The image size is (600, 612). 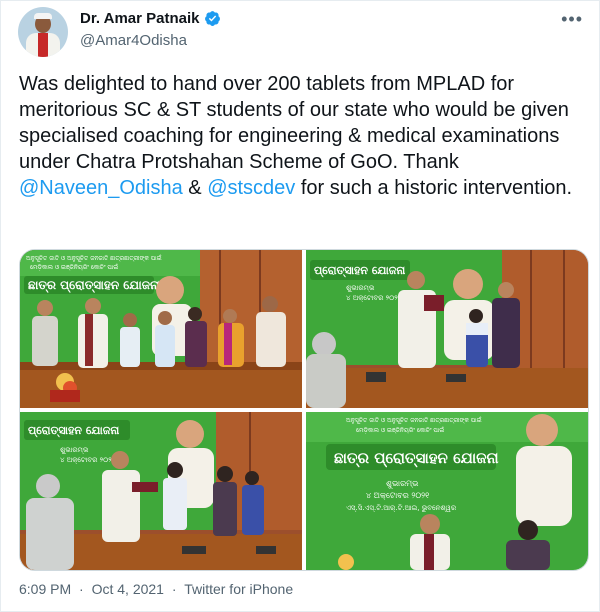 I want to click on photo-tablet-handover: ପ୍ରୋତ୍ସାହନ ଯୋଜନା ଶୁଭାରମ୍ଭ ୪ ଅକ୍ଟୋବର ୨୦୨୧, so click(x=161, y=491).